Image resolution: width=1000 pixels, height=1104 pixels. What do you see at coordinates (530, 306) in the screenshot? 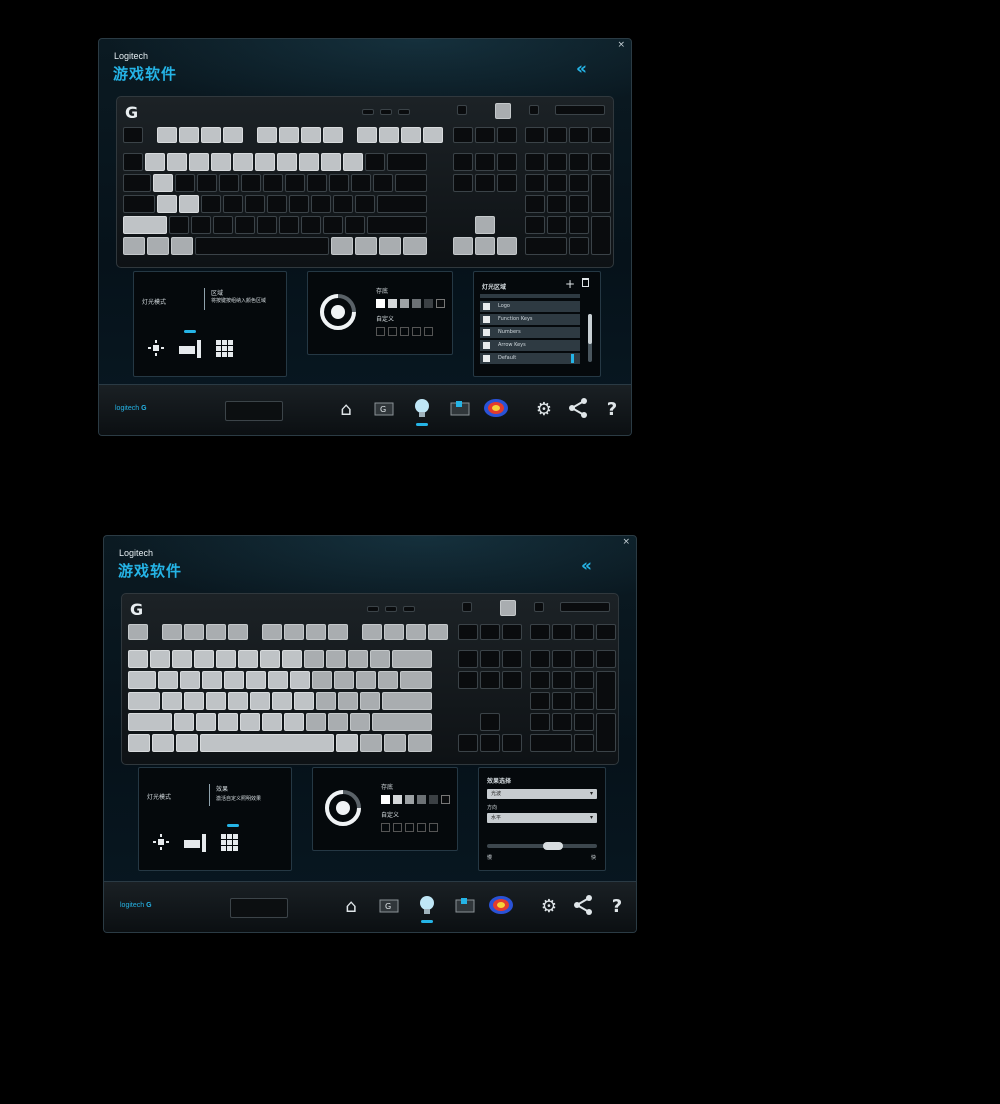
I see `zone-item-logo: Logo` at bounding box center [530, 306].